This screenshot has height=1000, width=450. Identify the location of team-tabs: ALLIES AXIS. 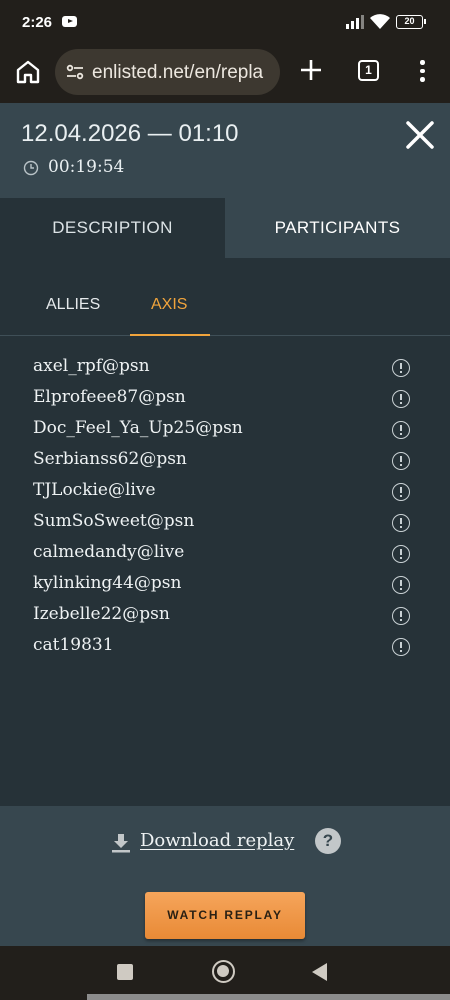
(225, 297).